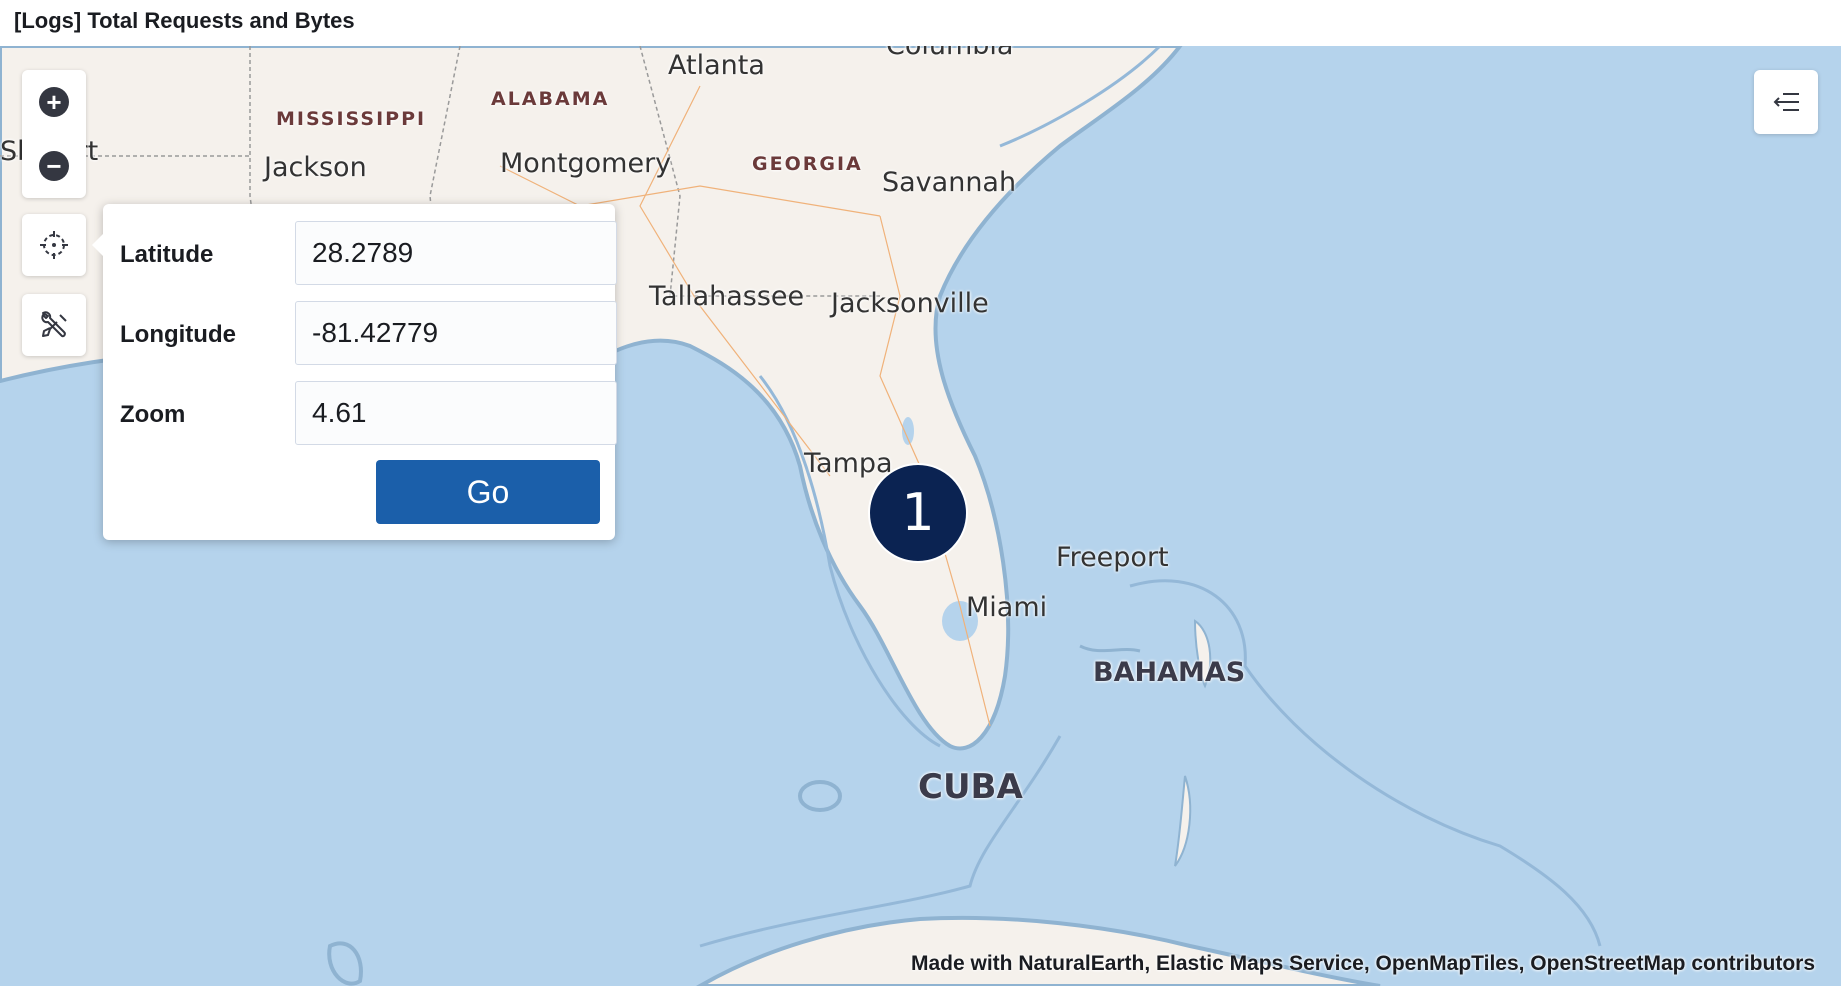 This screenshot has width=1846, height=994. What do you see at coordinates (727, 296) in the screenshot?
I see `map-label-tallahassee: Tallahassee` at bounding box center [727, 296].